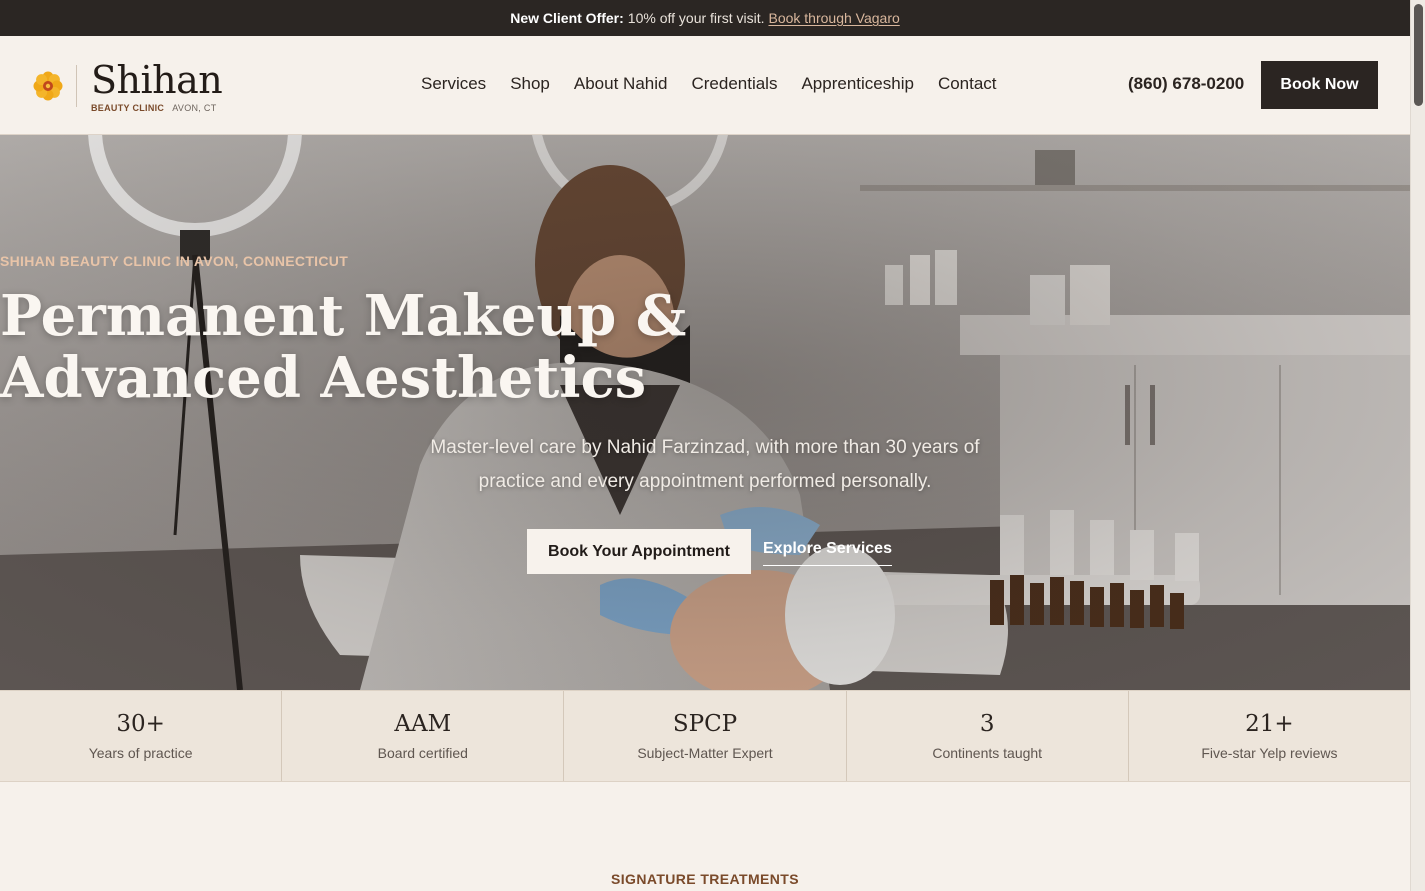  What do you see at coordinates (194, 107) in the screenshot?
I see `brand-location: AVON, CT` at bounding box center [194, 107].